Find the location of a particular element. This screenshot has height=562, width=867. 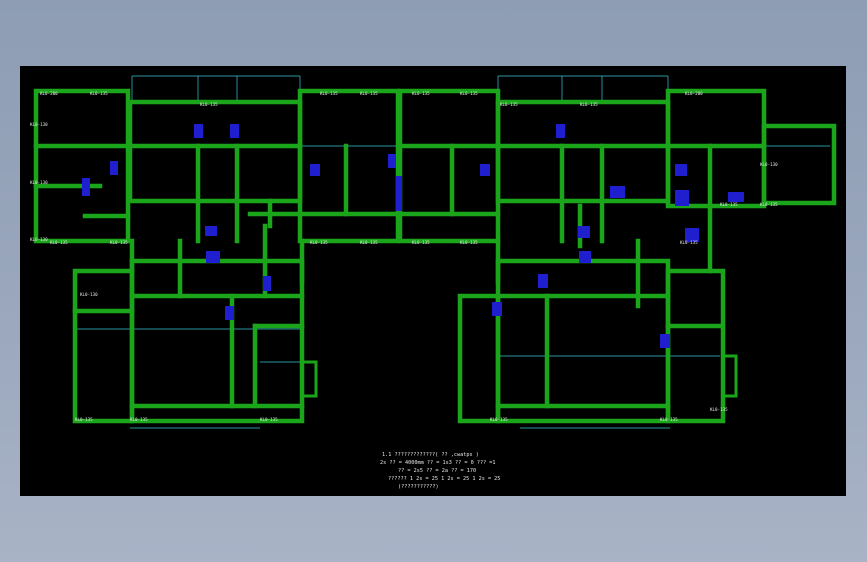

note-line-1: 1.1 ?????????????( ?? ,cwatps ) is located at coordinates (430, 455).